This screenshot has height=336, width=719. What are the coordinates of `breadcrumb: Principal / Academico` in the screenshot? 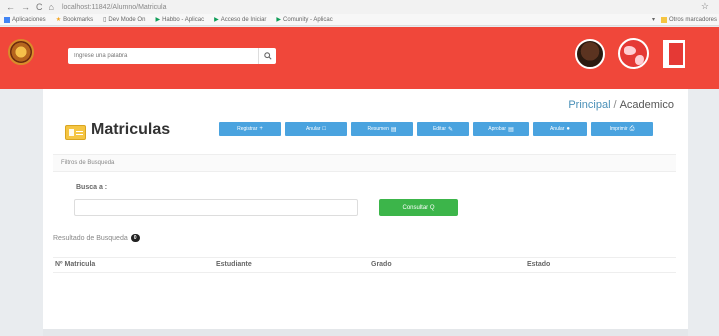 It's located at (621, 105).